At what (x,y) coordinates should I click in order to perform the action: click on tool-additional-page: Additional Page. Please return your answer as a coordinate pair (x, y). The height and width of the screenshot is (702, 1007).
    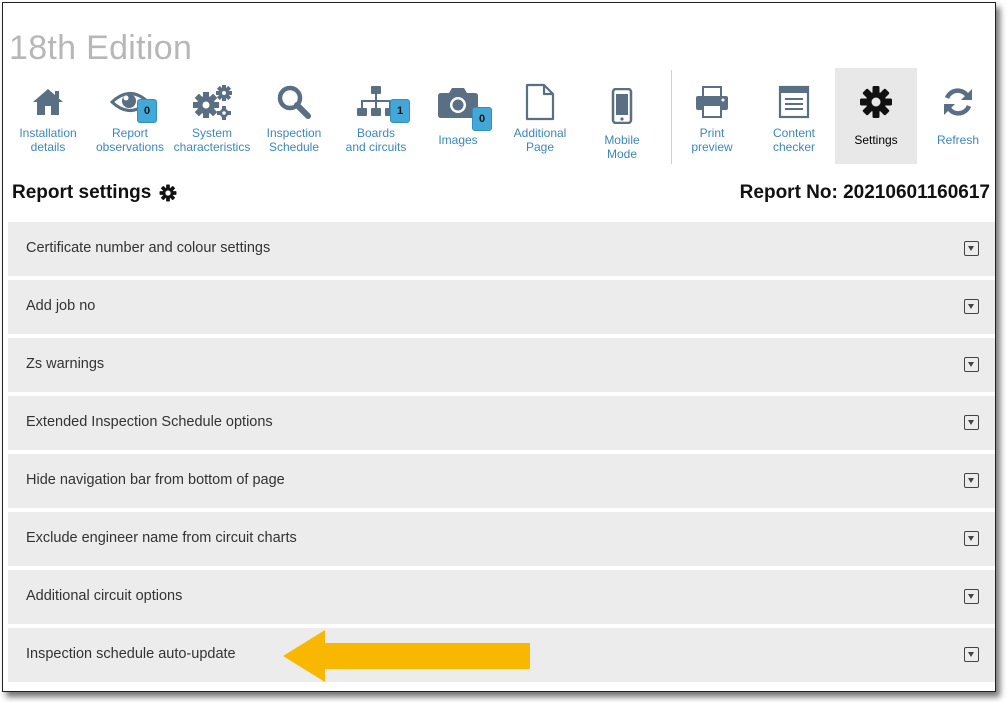
    Looking at the image, I should click on (540, 116).